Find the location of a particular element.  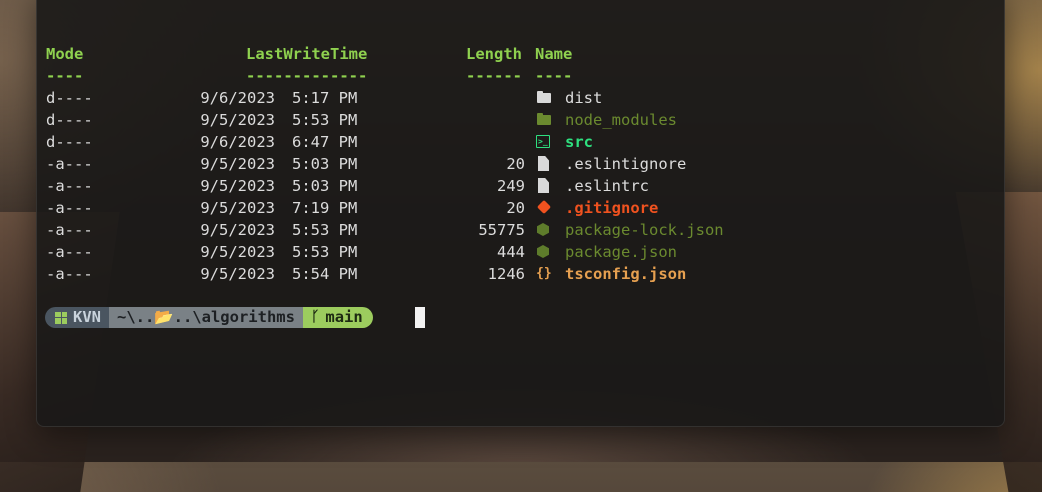

row-length: 249 is located at coordinates (511, 186).